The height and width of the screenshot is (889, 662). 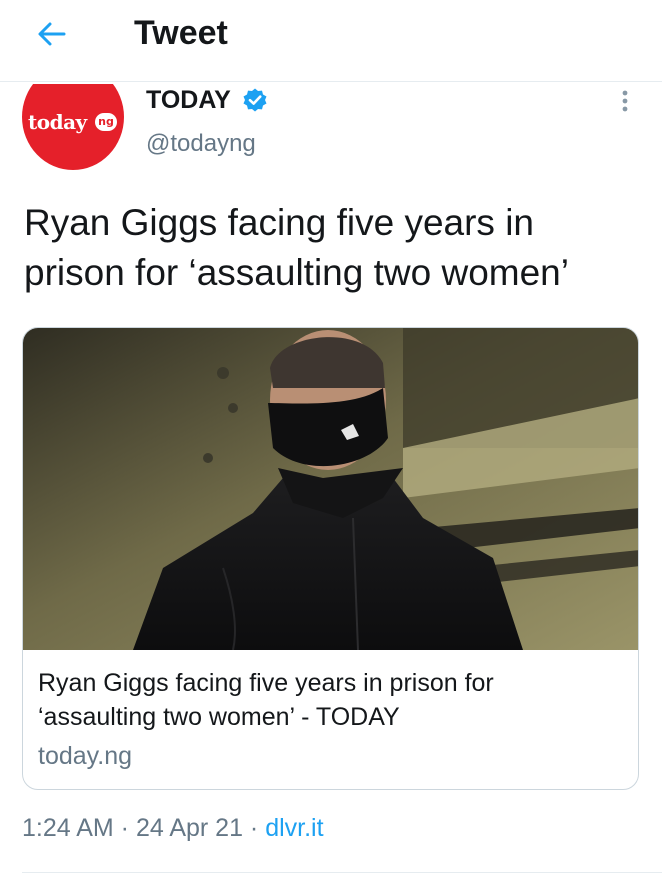 What do you see at coordinates (57, 122) in the screenshot?
I see `avatar-logo-text: today` at bounding box center [57, 122].